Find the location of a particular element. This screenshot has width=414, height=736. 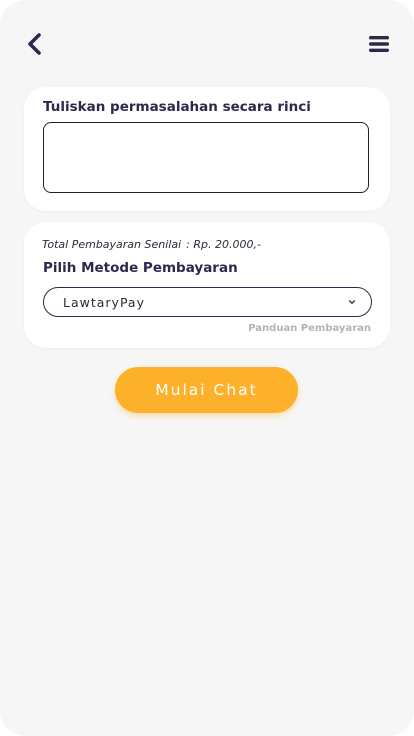

problem-textarea is located at coordinates (206, 157).